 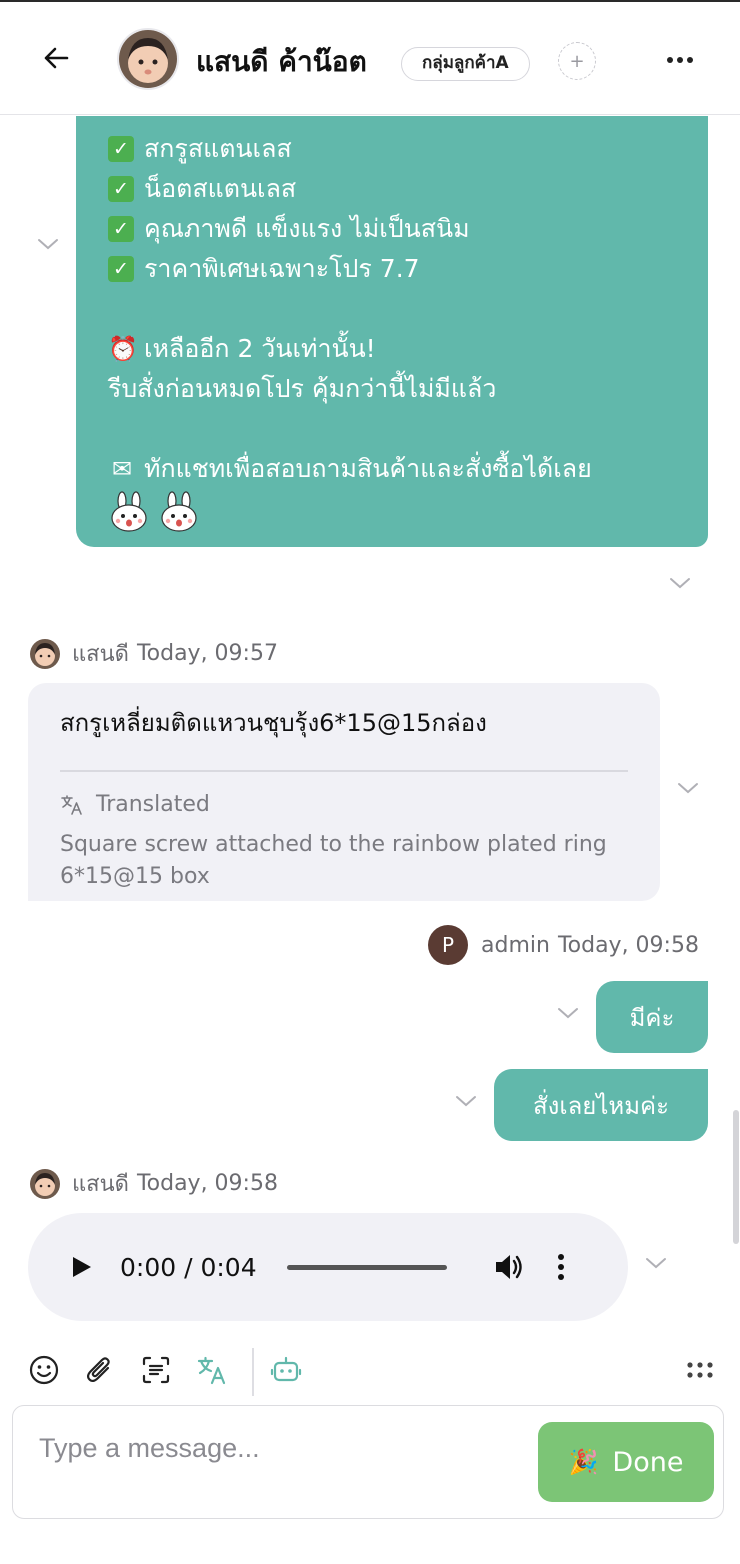 I want to click on envelope-icon: ✉, so click(x=122, y=469).